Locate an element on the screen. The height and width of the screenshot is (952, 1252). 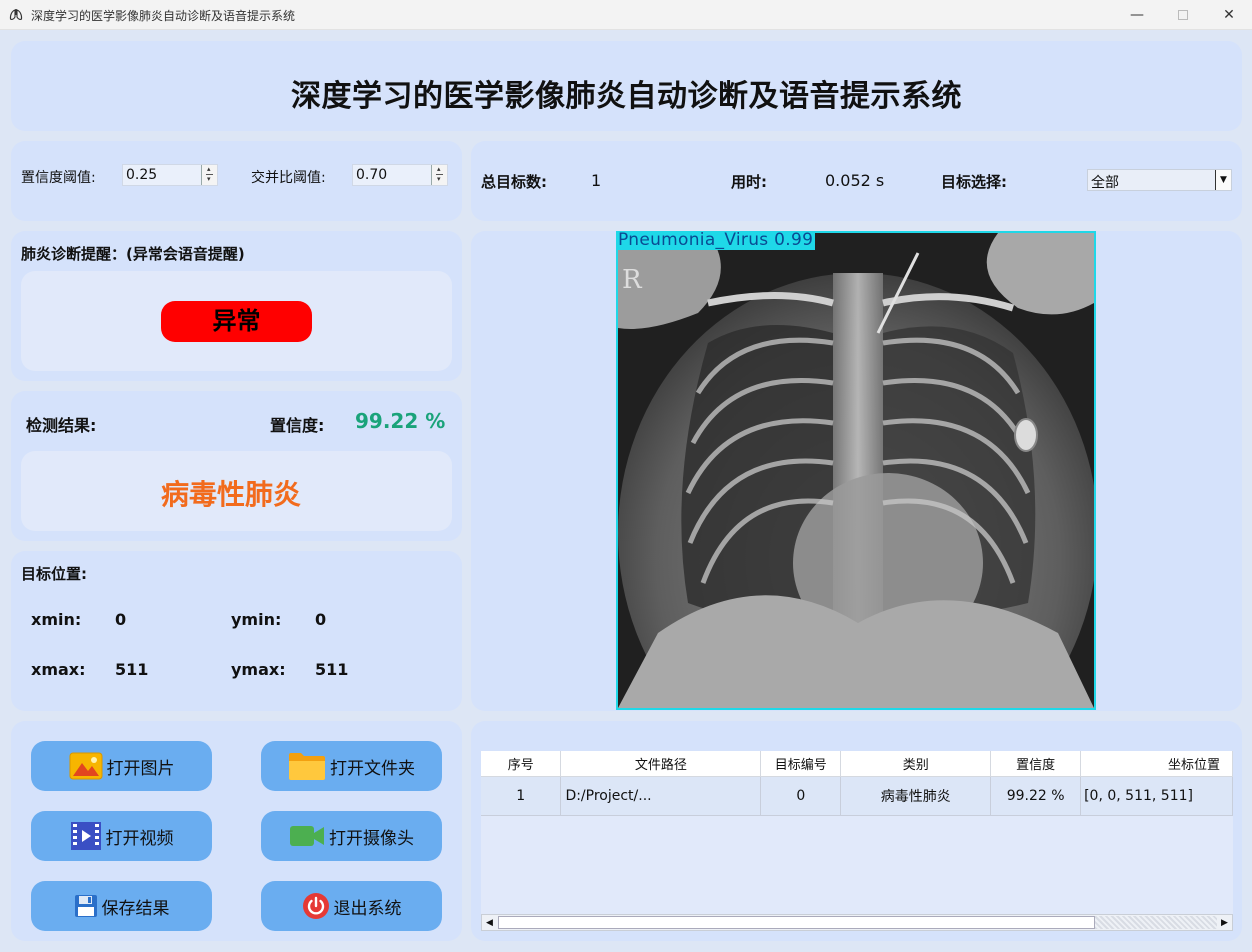
image-icon is located at coordinates (85, 766).